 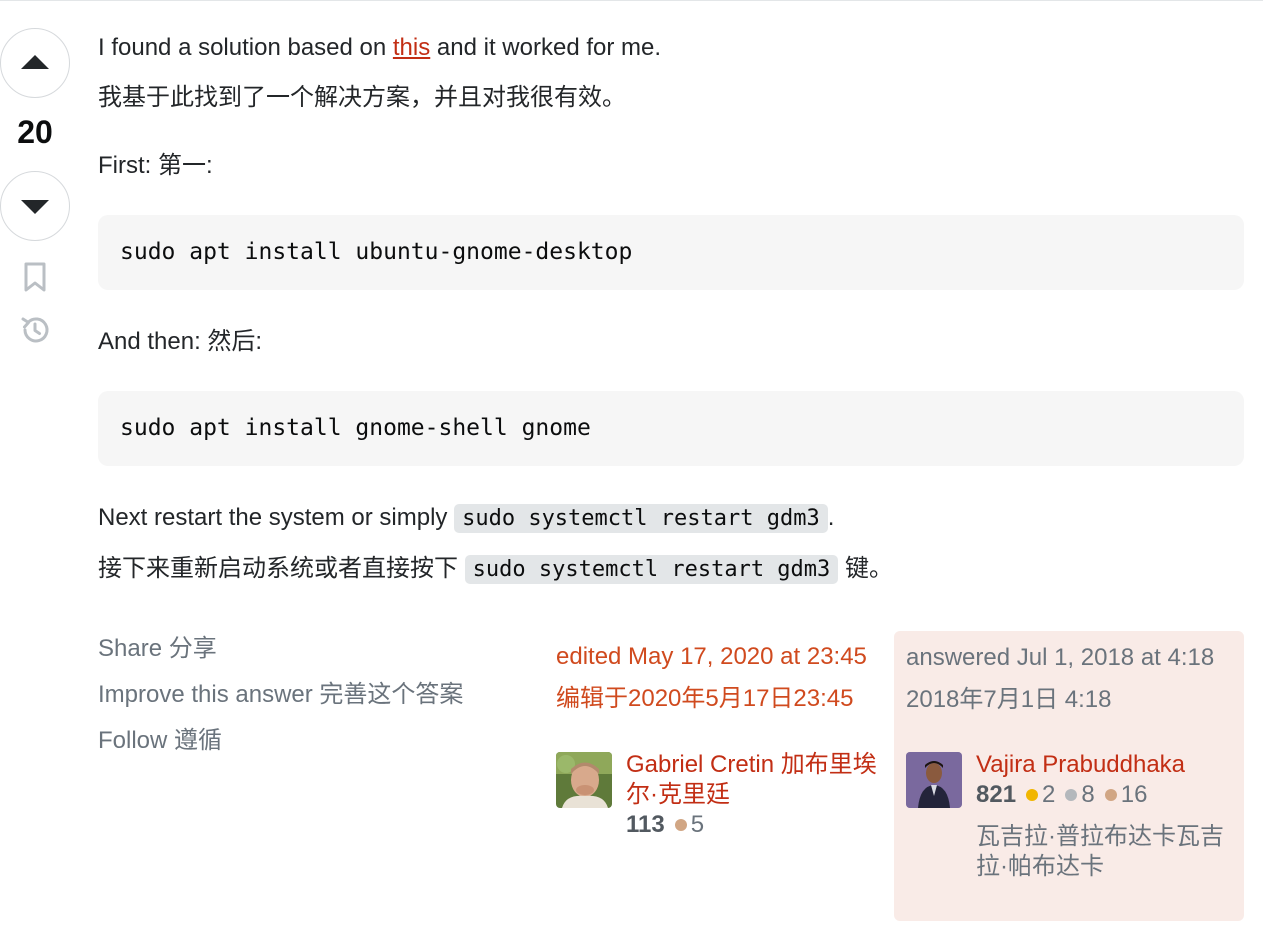 What do you see at coordinates (245, 47) in the screenshot?
I see `intro-text: I found a solution based on` at bounding box center [245, 47].